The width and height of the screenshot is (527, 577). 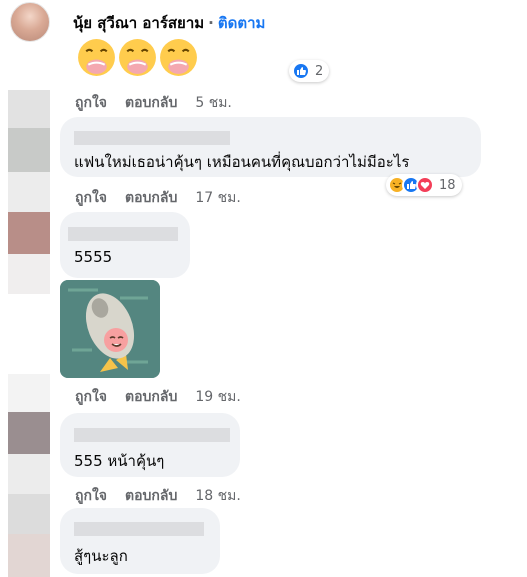 I want to click on timestamp: 18 ชม., so click(x=217, y=496).